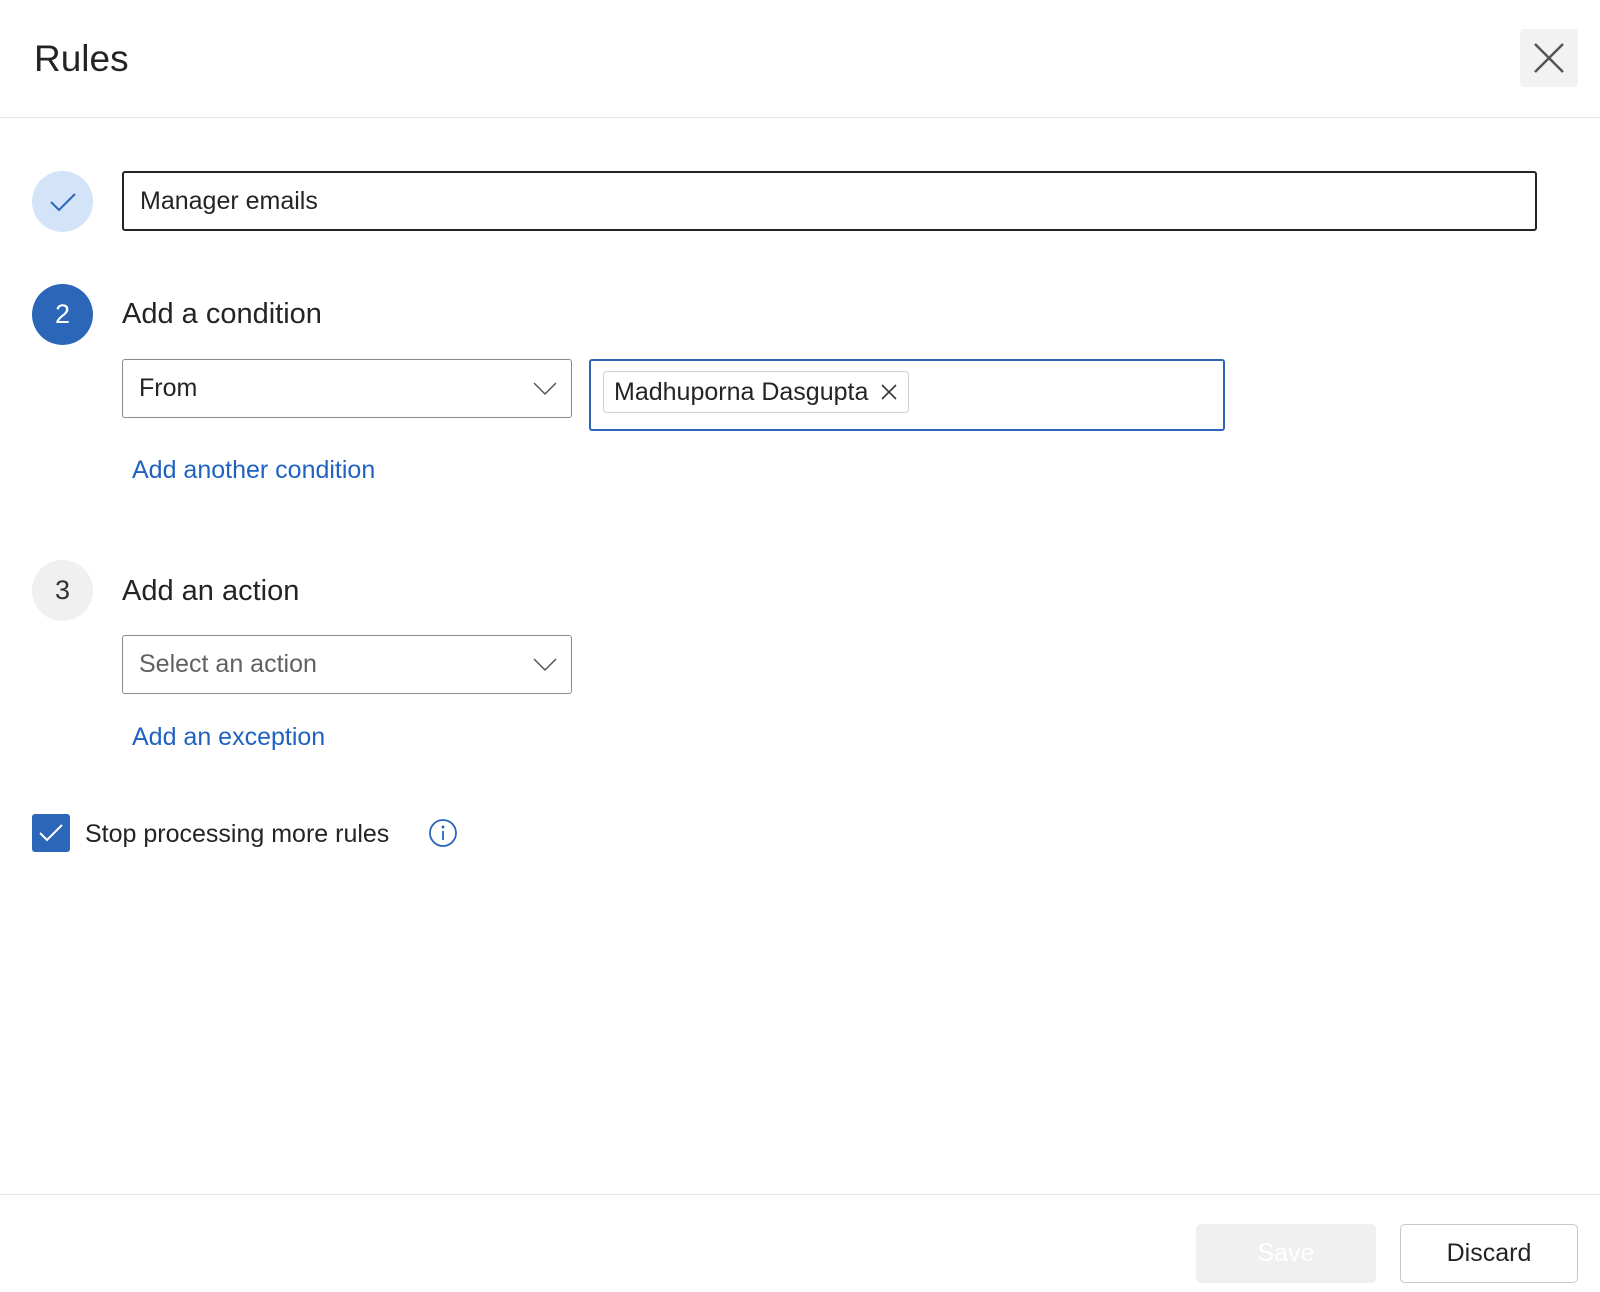 The height and width of the screenshot is (1292, 1600). I want to click on rule-name-value: Manager emails, so click(229, 200).